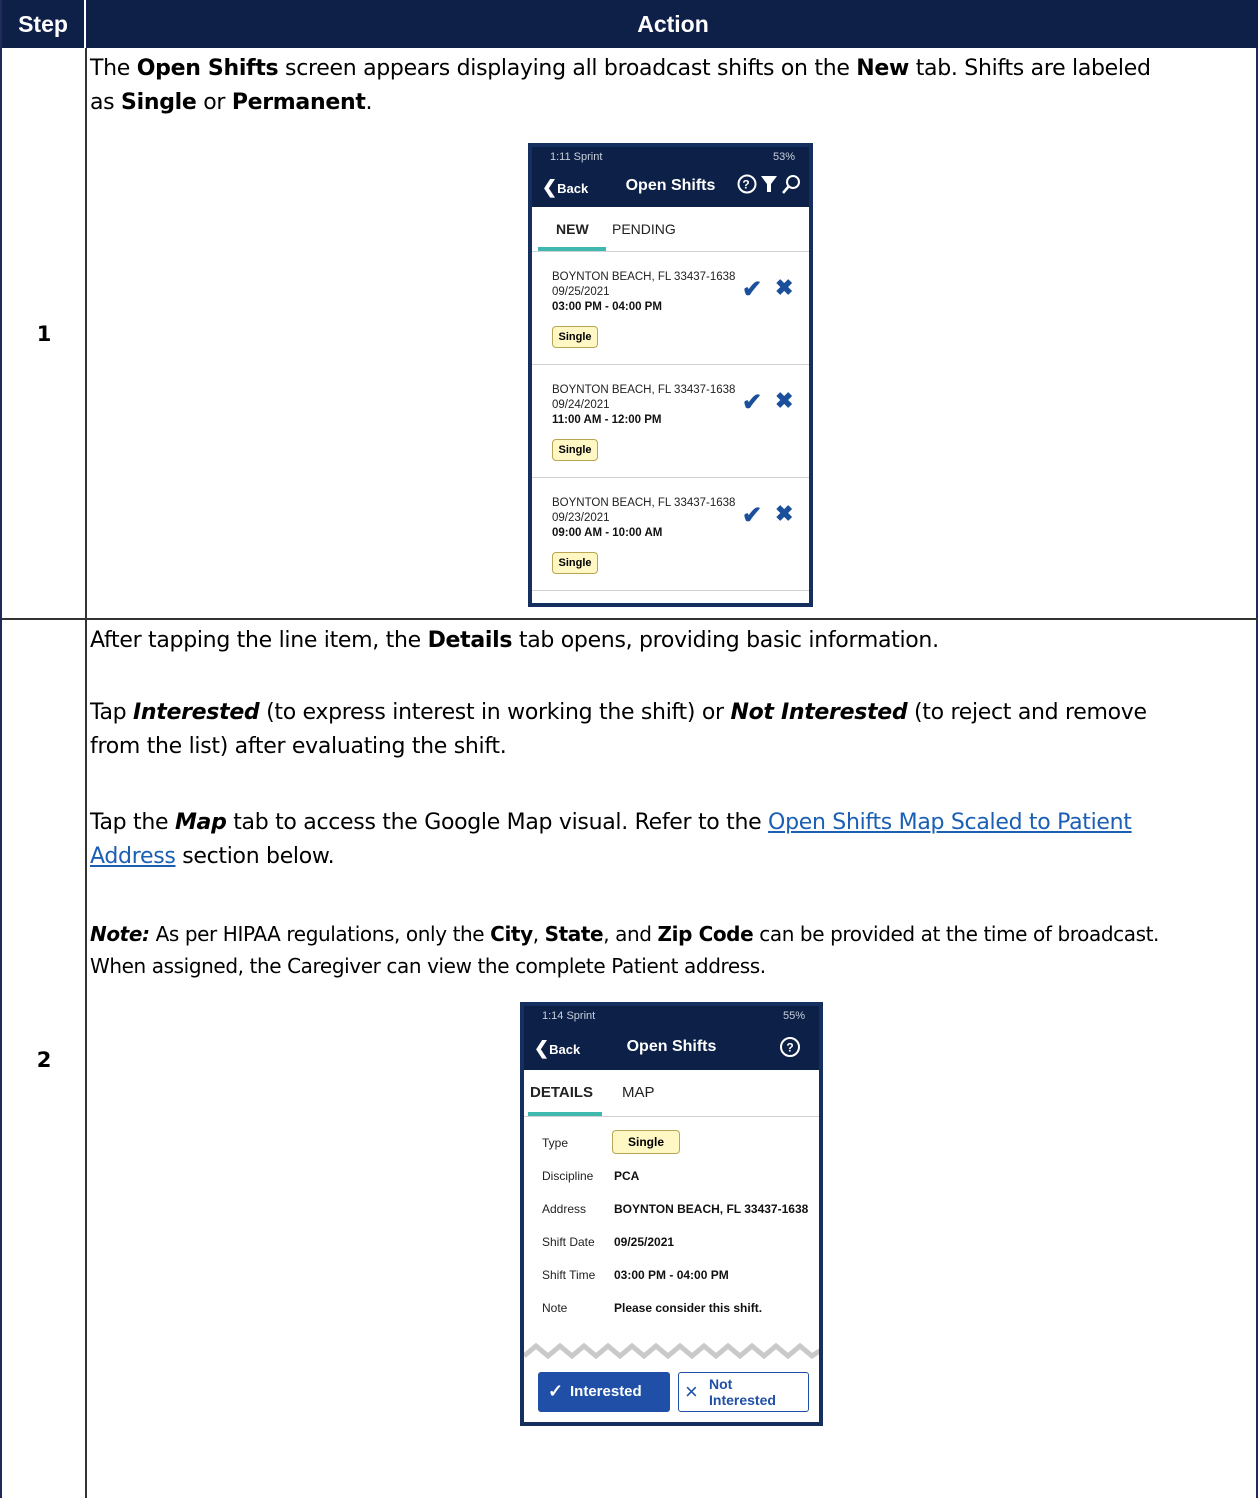  What do you see at coordinates (572, 229) in the screenshot?
I see `tab-new: NEW` at bounding box center [572, 229].